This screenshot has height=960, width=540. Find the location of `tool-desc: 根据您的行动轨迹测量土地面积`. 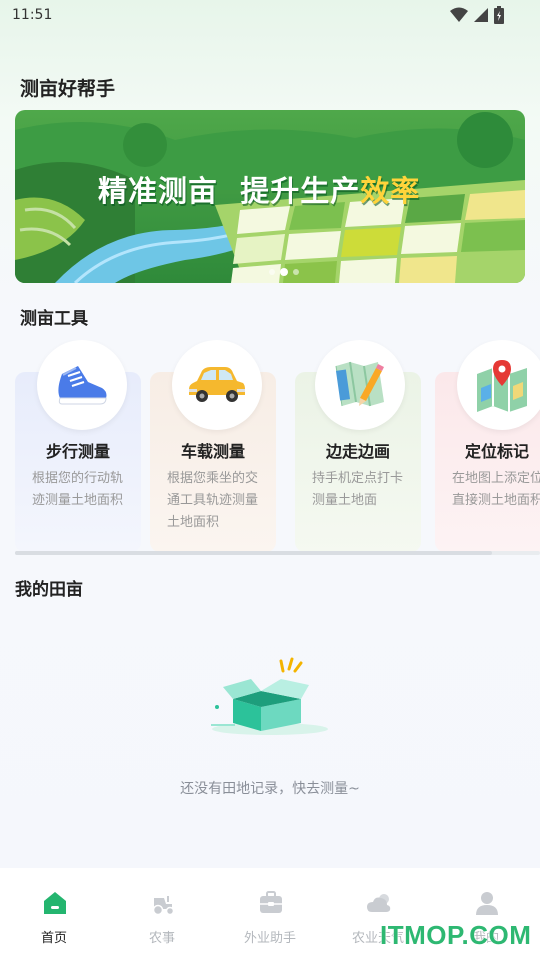

tool-desc: 根据您的行动轨迹测量土地面积 is located at coordinates (78, 489).